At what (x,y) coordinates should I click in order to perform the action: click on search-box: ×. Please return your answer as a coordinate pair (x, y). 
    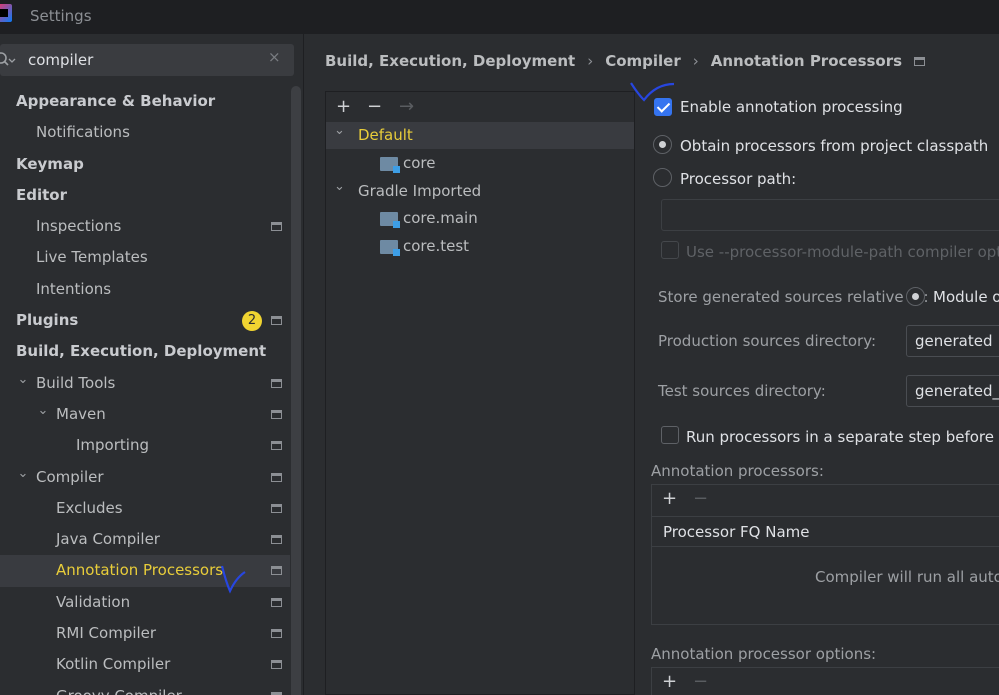
    Looking at the image, I should click on (147, 60).